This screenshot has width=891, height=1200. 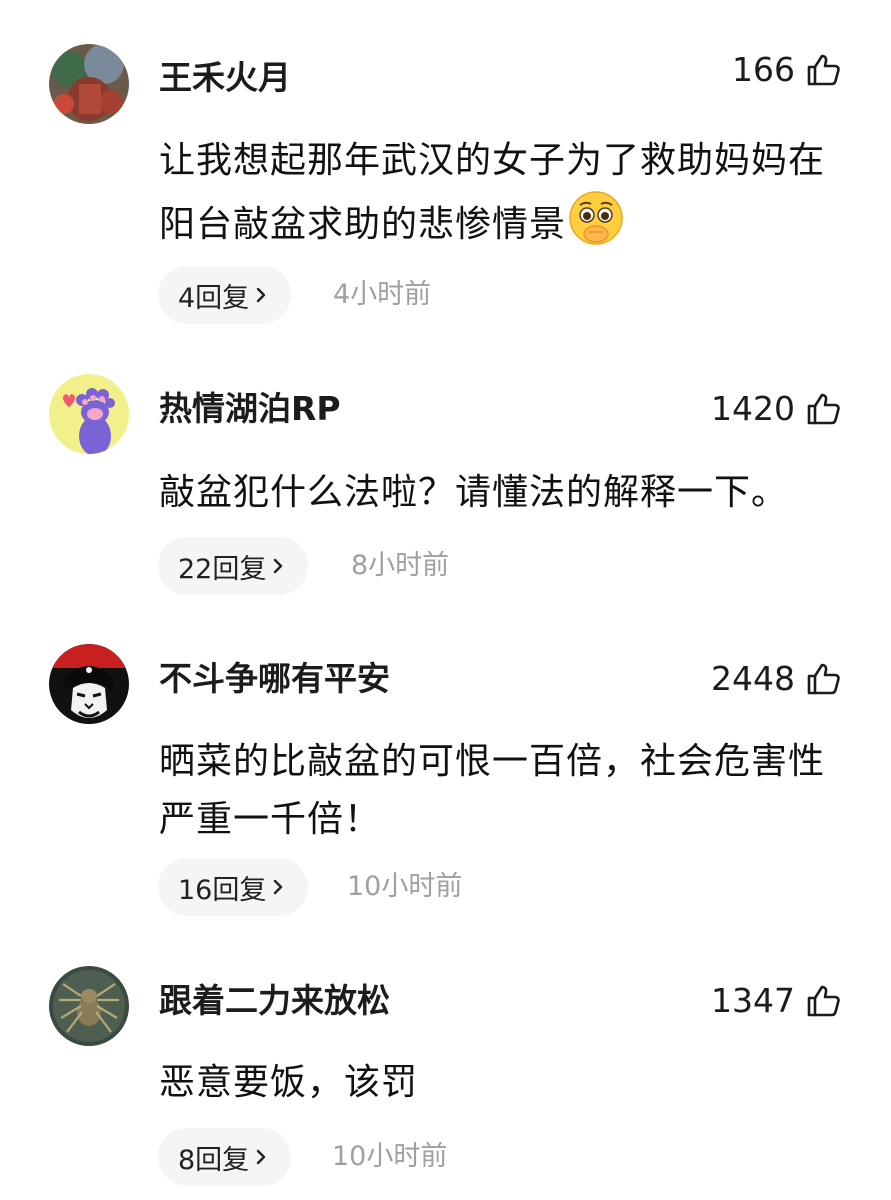 I want to click on comment-text-content: 让我想起那年武汉的女子为了救助妈妈在阳台敲盆求助的悲惨情景, so click(x=492, y=192).